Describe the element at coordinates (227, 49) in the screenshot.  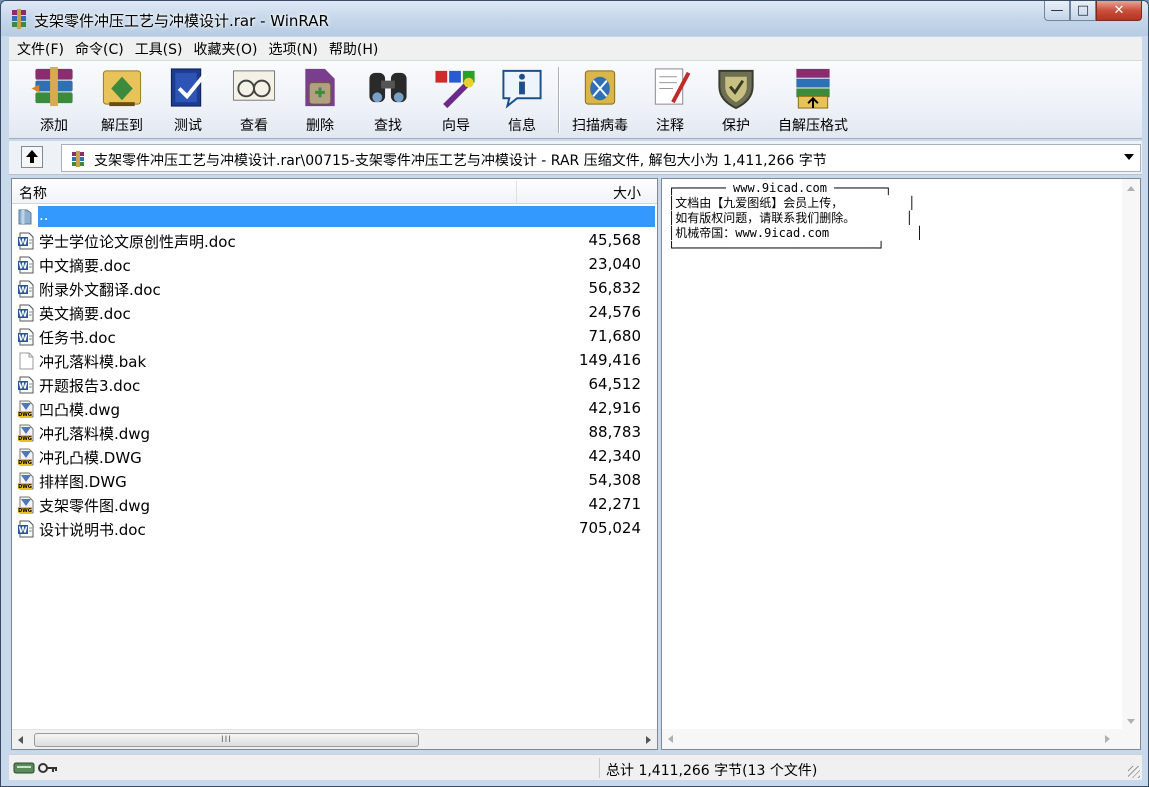
I see `menu-favorites: 收藏夹(O)` at that location.